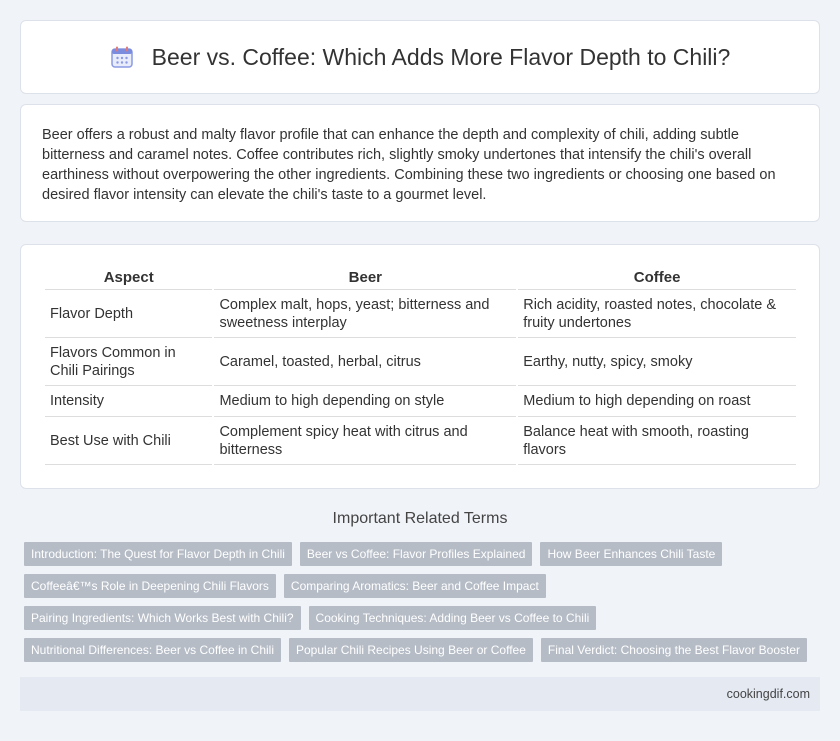  What do you see at coordinates (129, 314) in the screenshot?
I see `cell-aspect: Flavor Depth` at bounding box center [129, 314].